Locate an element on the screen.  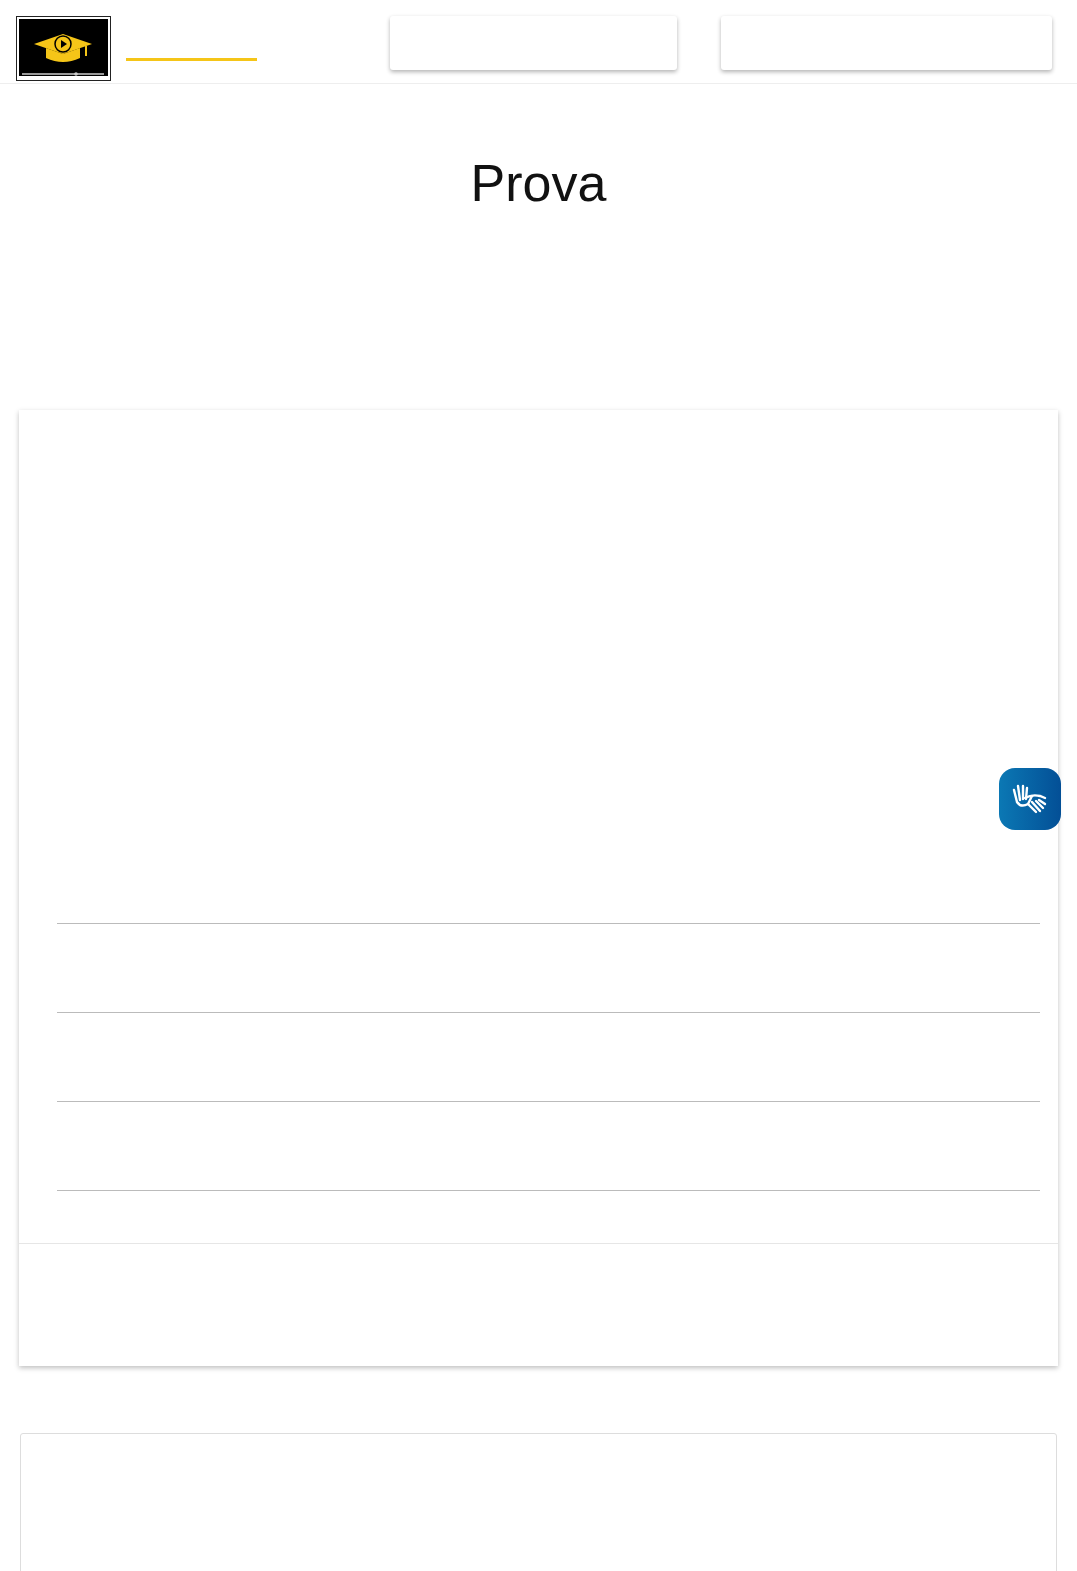
logo-icon is located at coordinates (63, 48).